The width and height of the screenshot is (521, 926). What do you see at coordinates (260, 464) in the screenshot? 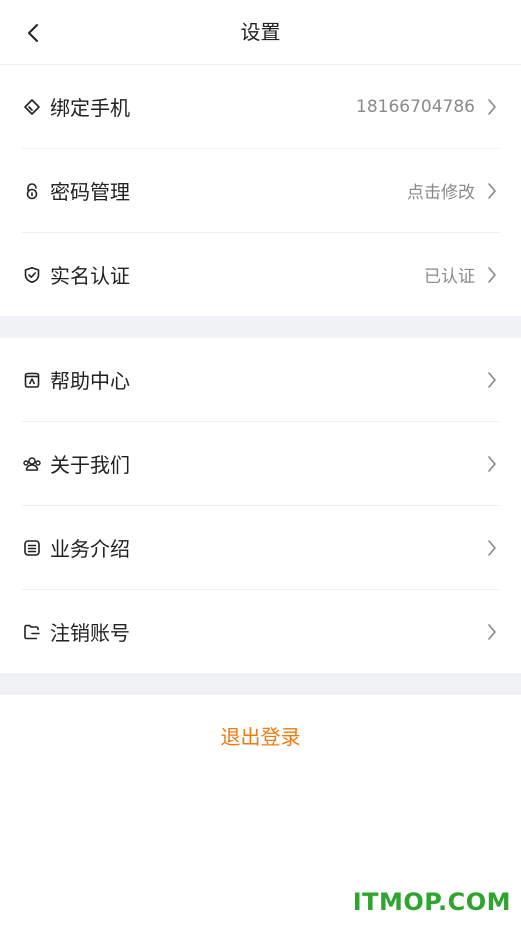
I see `settings-row-about-us: 关于我们` at bounding box center [260, 464].